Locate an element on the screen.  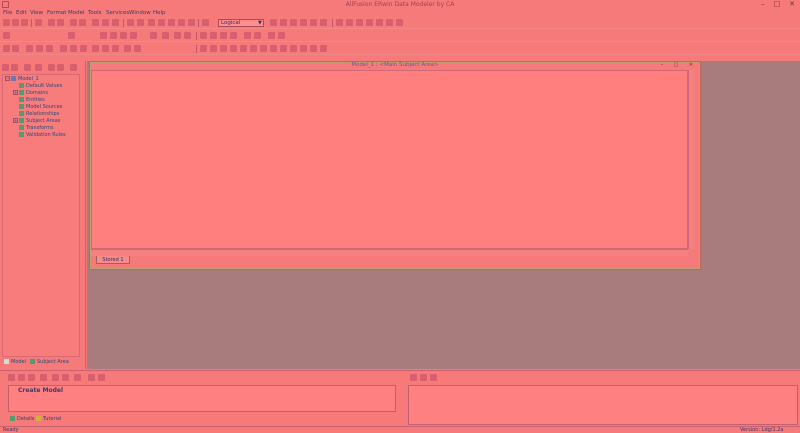
transform-horizontal-icon is located at coordinates (313, 48).